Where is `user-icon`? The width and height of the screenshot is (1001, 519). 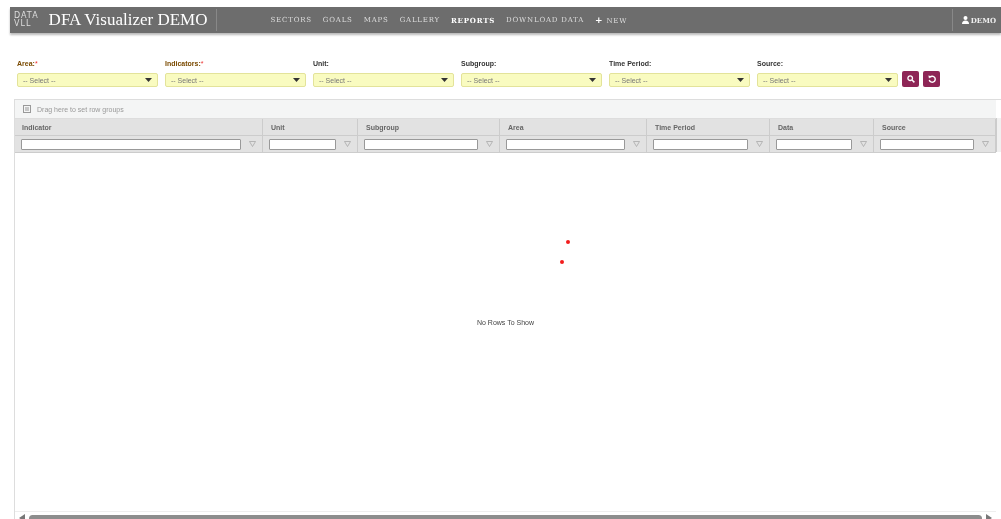
user-icon is located at coordinates (965, 20).